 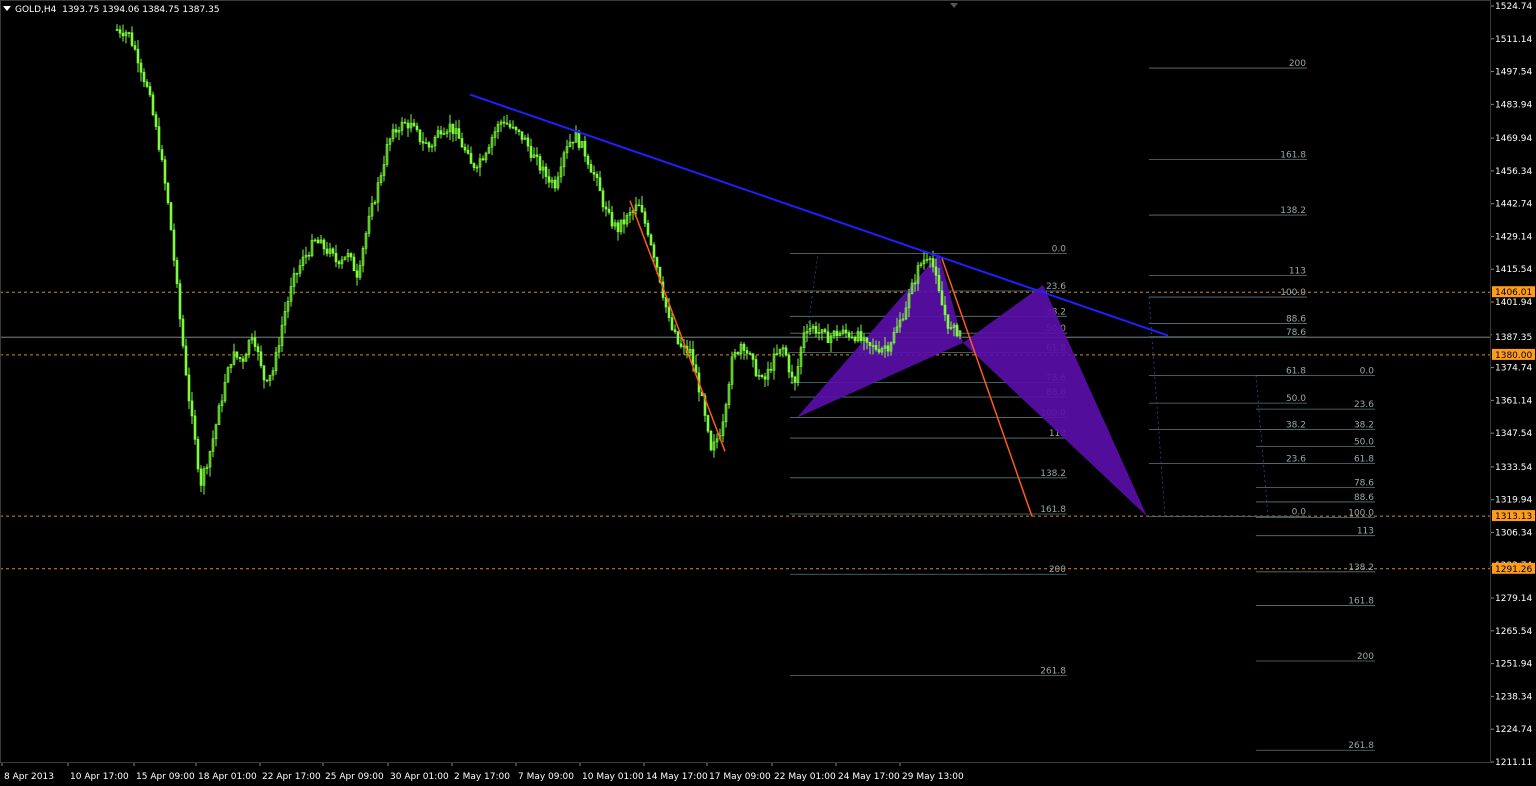 What do you see at coordinates (1364, 483) in the screenshot?
I see `fib-label-set-3: 78.6` at bounding box center [1364, 483].